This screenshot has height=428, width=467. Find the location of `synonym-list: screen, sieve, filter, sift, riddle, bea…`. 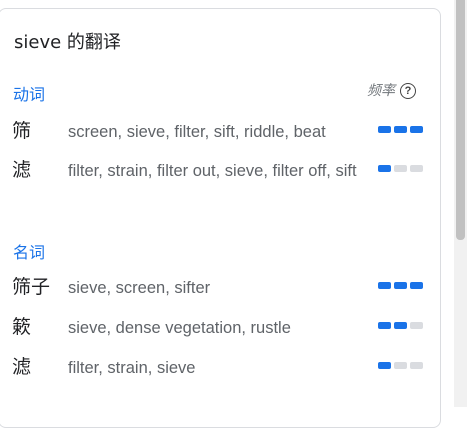

synonym-list: screen, sieve, filter, sift, riddle, bea… is located at coordinates (215, 132).